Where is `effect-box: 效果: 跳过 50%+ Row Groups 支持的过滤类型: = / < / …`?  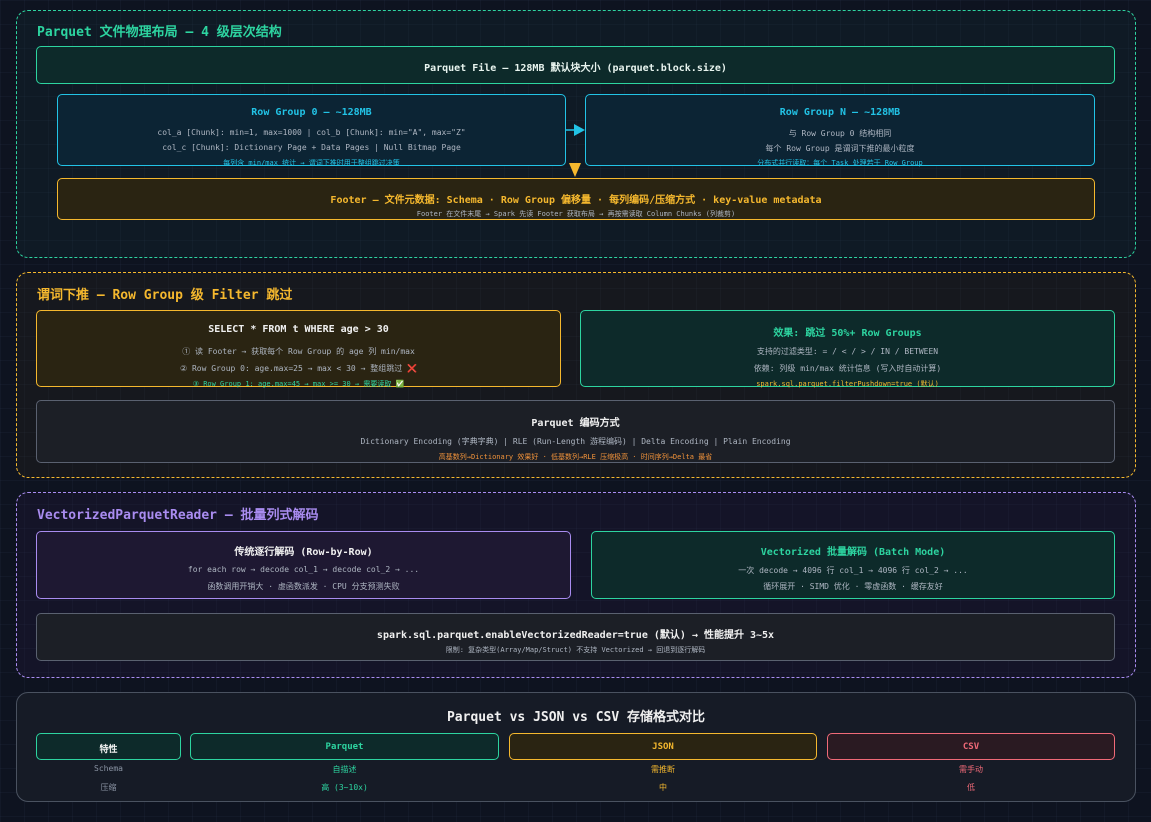 effect-box: 效果: 跳过 50%+ Row Groups 支持的过滤类型: = / < / … is located at coordinates (847, 349).